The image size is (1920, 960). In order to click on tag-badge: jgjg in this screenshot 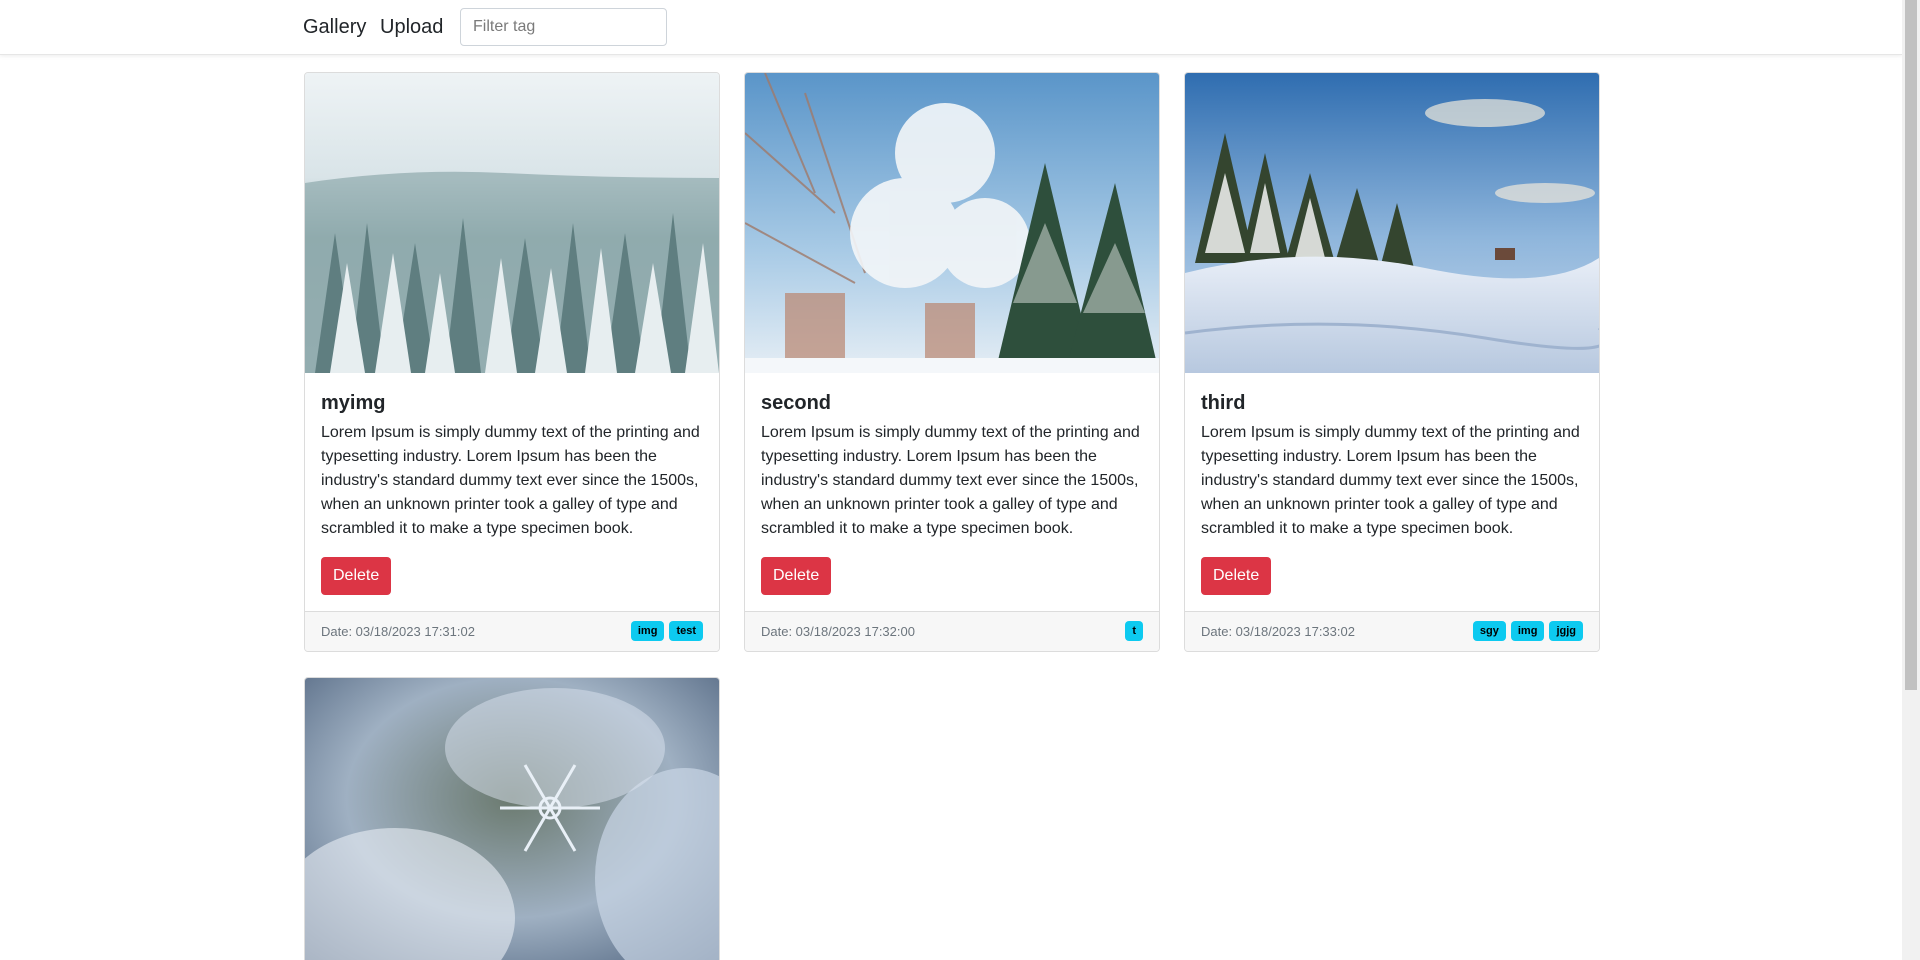, I will do `click(1566, 631)`.